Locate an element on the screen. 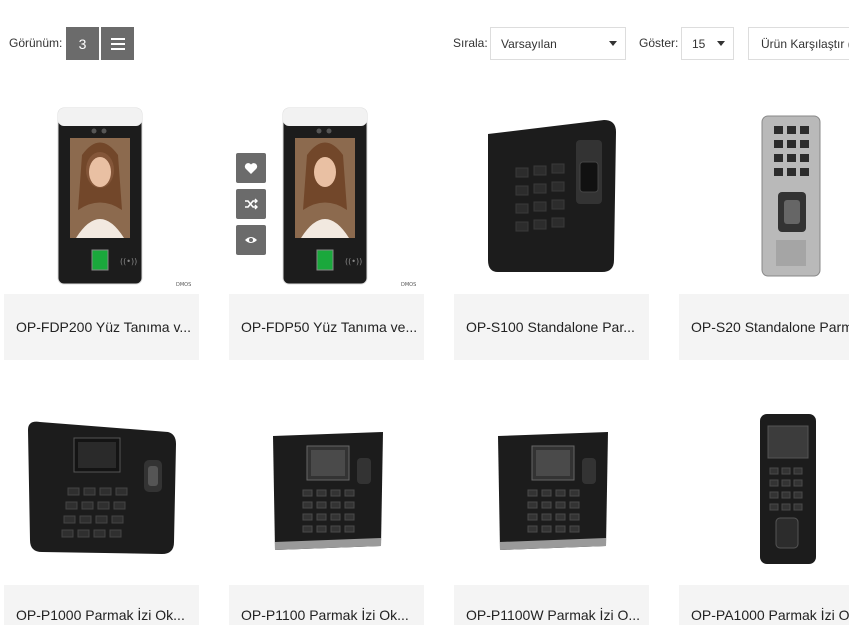  shuffle-icon is located at coordinates (251, 204).